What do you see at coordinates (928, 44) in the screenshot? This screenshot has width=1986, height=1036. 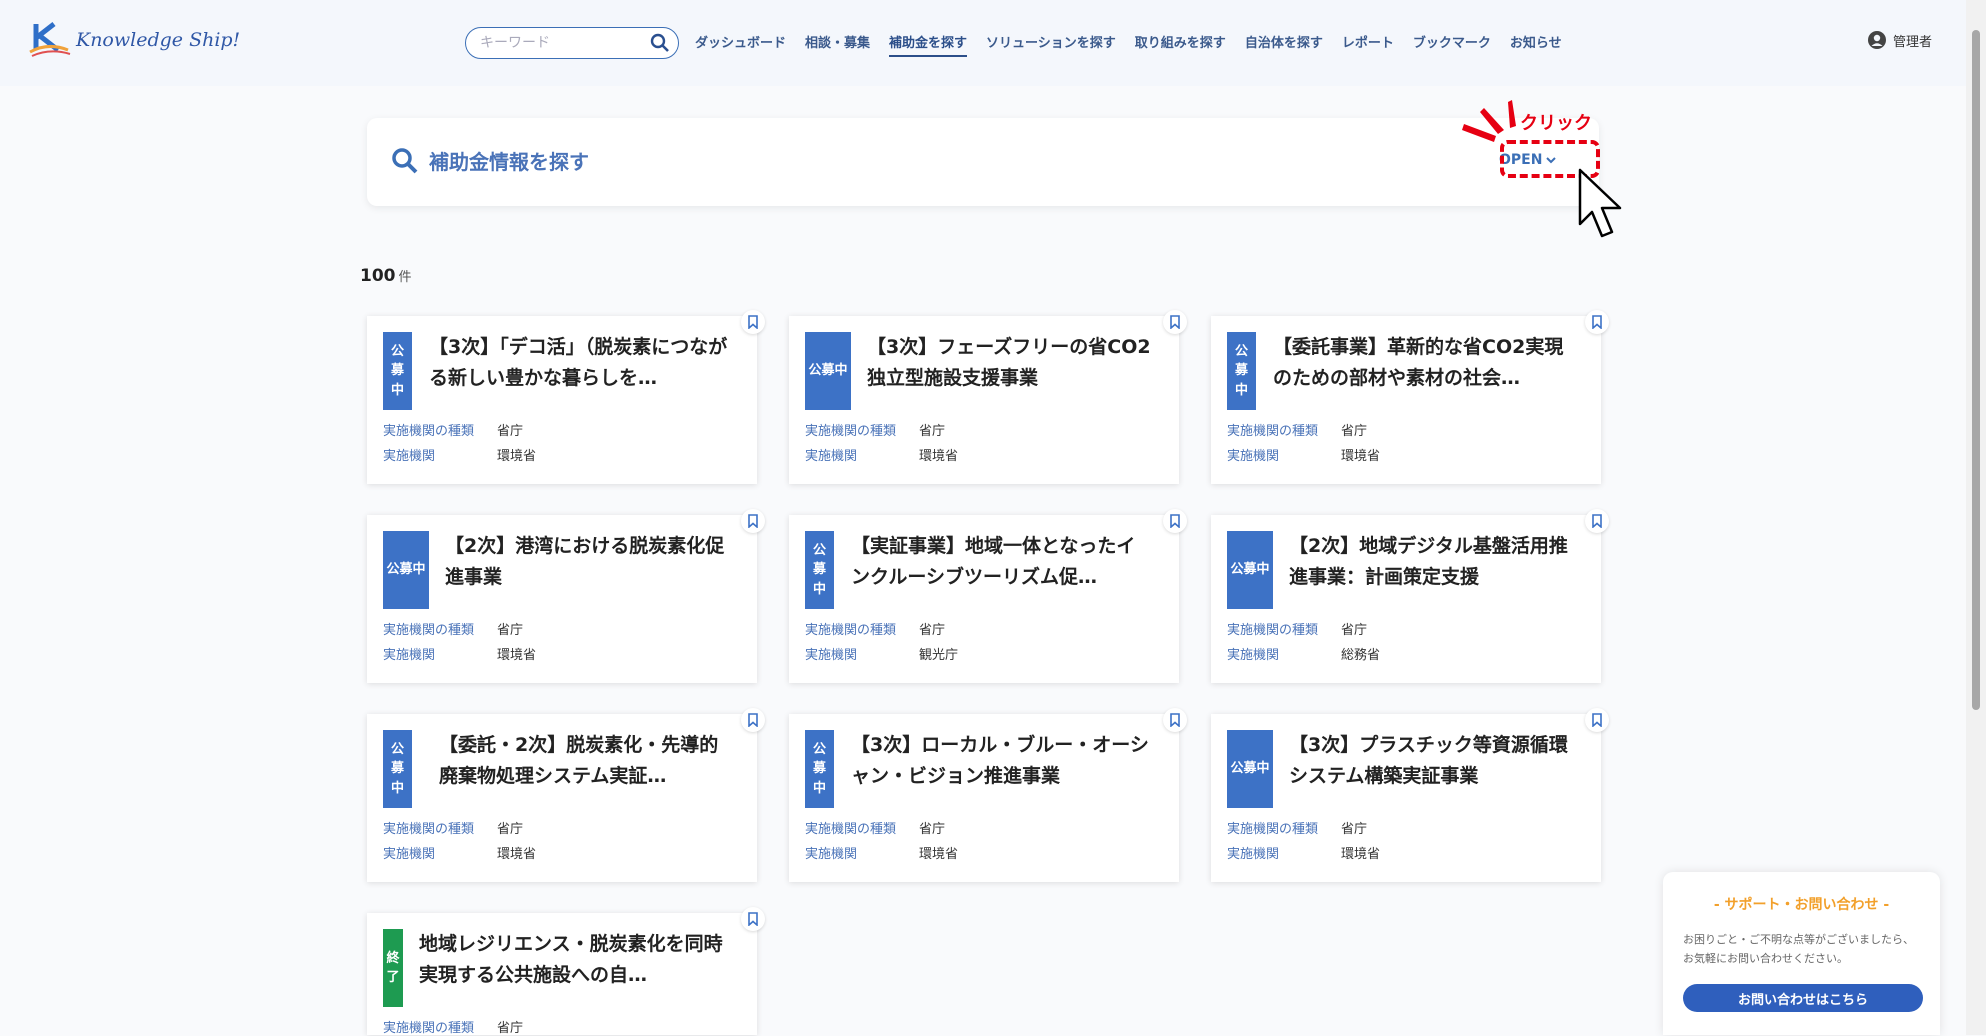 I see `nav-subsidy: 補助金を探す` at bounding box center [928, 44].